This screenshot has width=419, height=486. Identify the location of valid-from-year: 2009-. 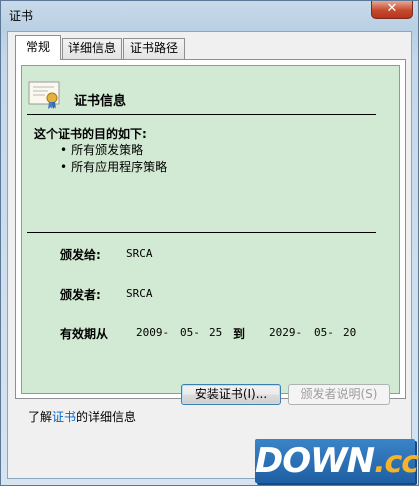
(153, 332).